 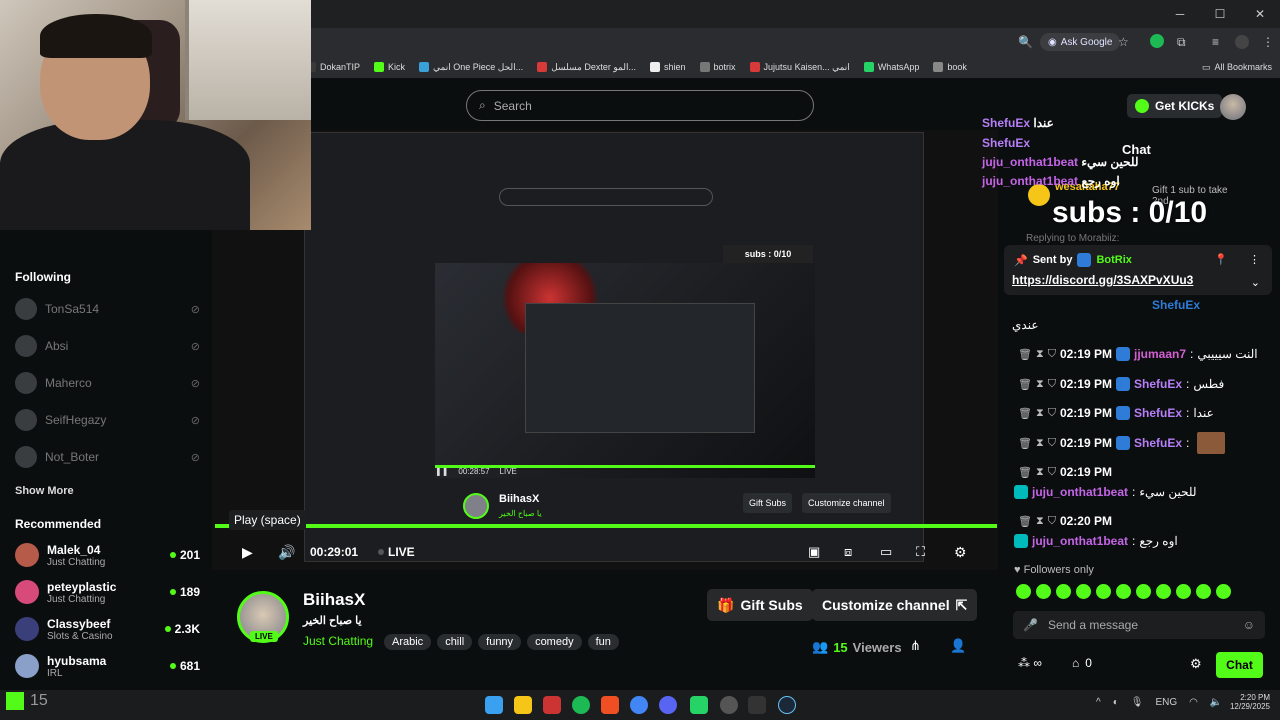 What do you see at coordinates (1260, 14) in the screenshot?
I see `close-icon: ✕` at bounding box center [1260, 14].